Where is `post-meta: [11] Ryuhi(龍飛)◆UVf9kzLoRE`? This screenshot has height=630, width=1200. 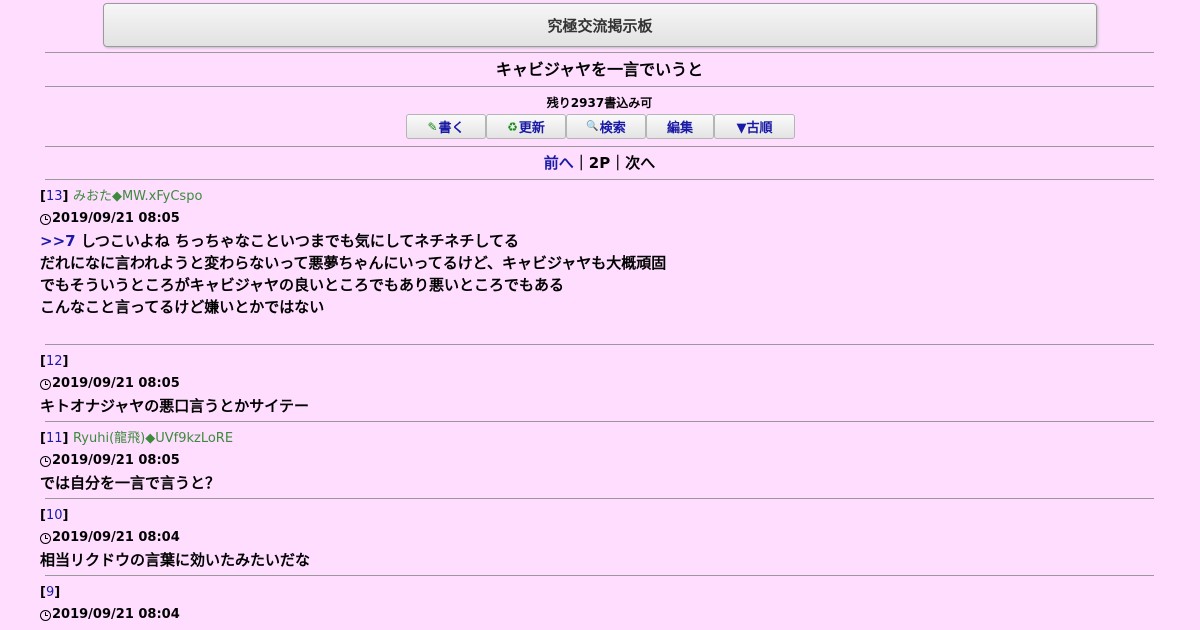 post-meta: [11] Ryuhi(龍飛)◆UVf9kzLoRE is located at coordinates (137, 438).